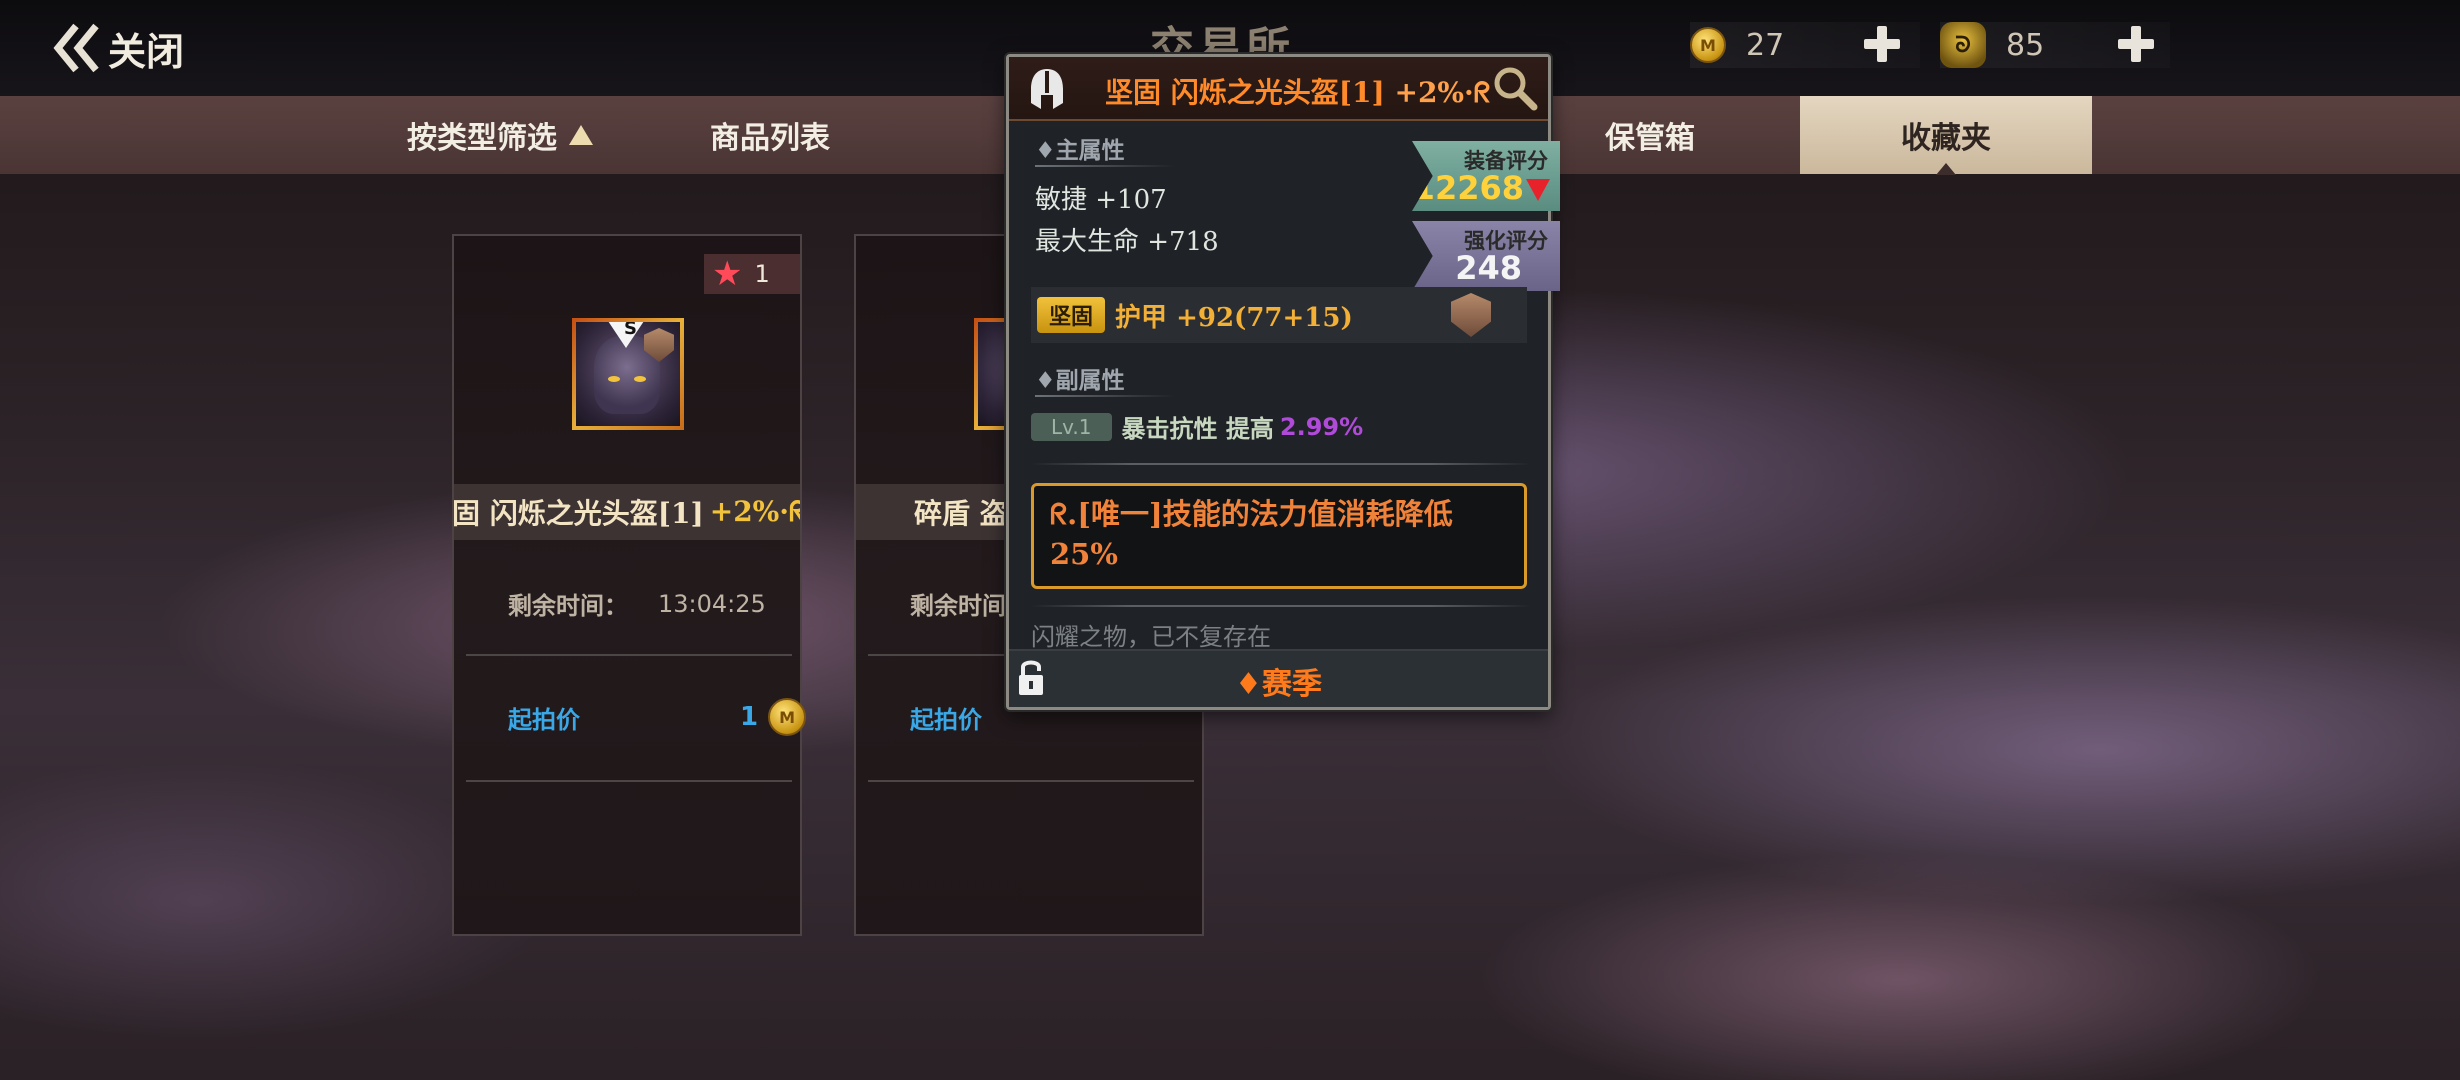 This screenshot has height=1080, width=2460. Describe the element at coordinates (1278, 684) in the screenshot. I see `season-label: ♦赛季` at that location.